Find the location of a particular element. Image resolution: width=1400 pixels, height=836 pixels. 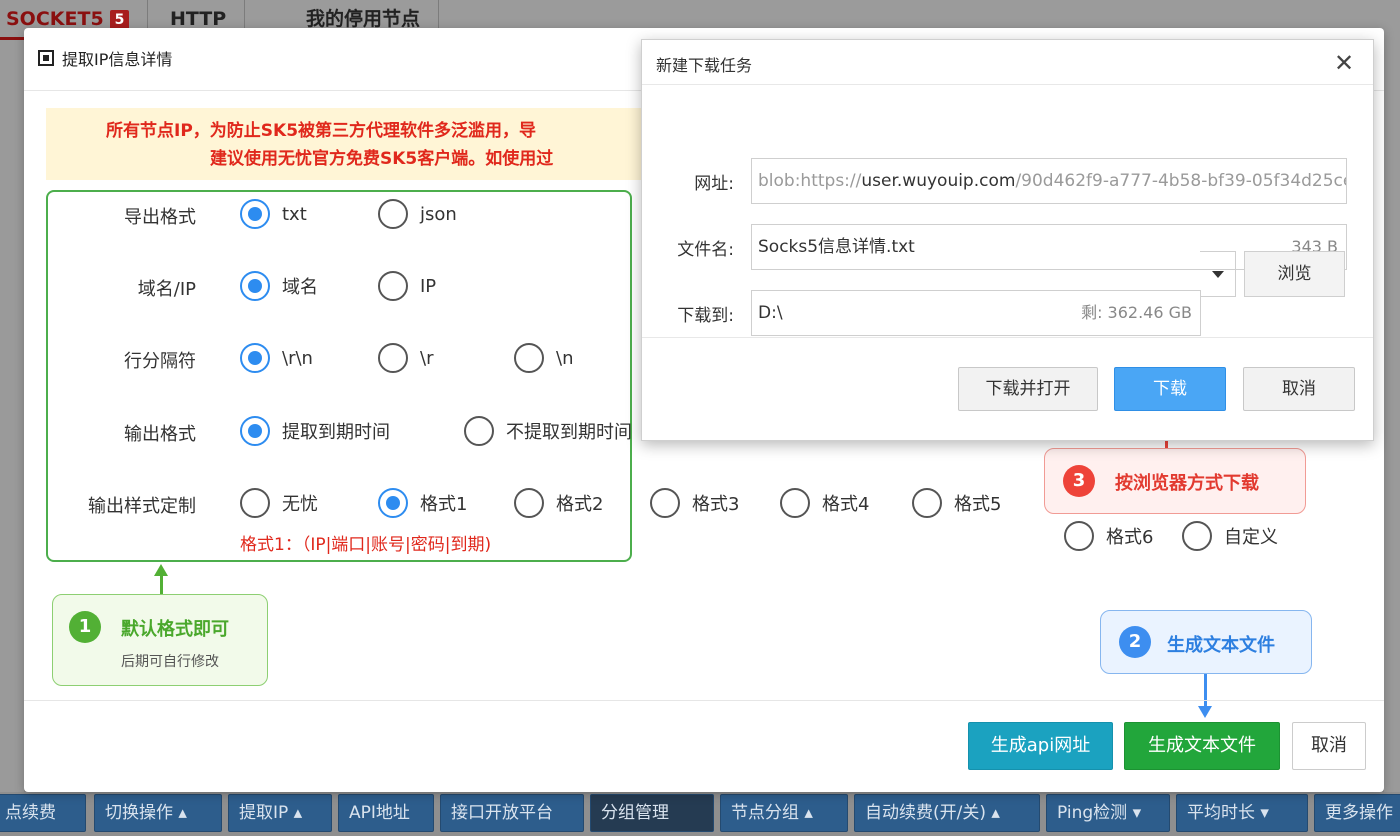

domain-ip-label: 域名/IP is located at coordinates (166, 289).